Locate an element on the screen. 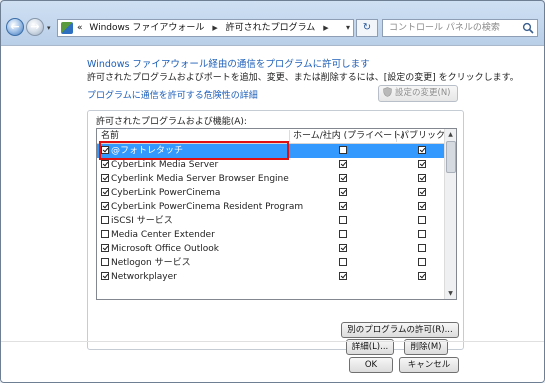 The width and height of the screenshot is (545, 383). program-name: iSCSI サービス is located at coordinates (137, 221).